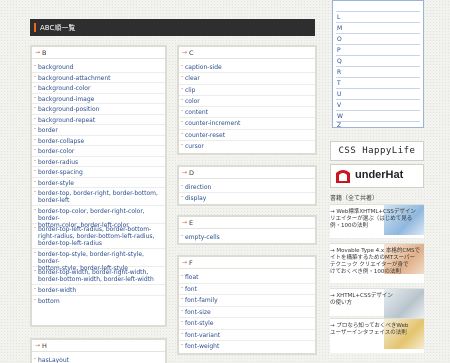 The height and width of the screenshot is (363, 450). I want to click on item-link: bottom, so click(49, 301).